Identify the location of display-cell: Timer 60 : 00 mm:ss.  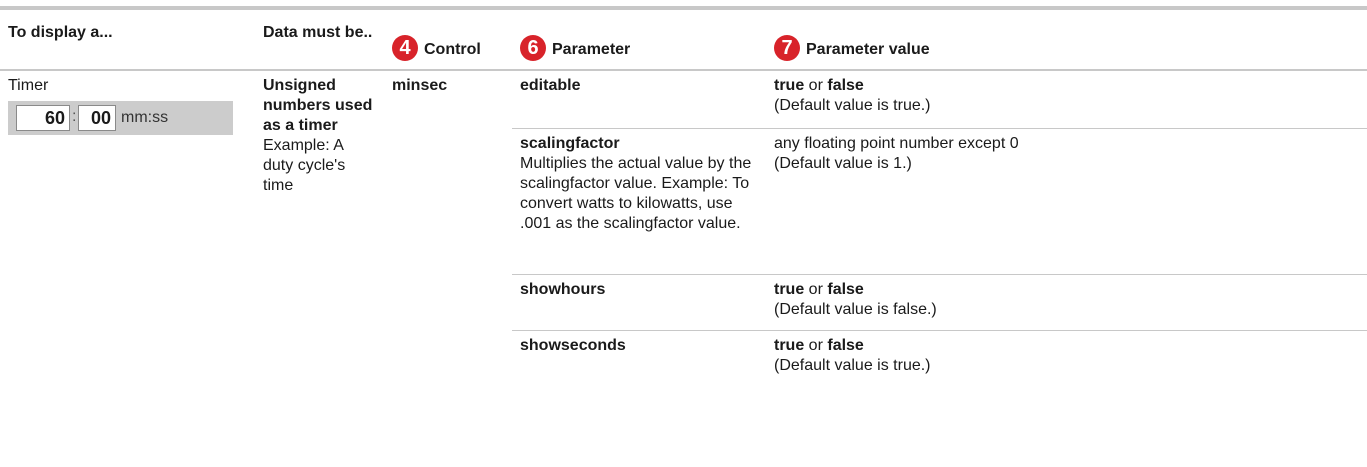
(127, 234).